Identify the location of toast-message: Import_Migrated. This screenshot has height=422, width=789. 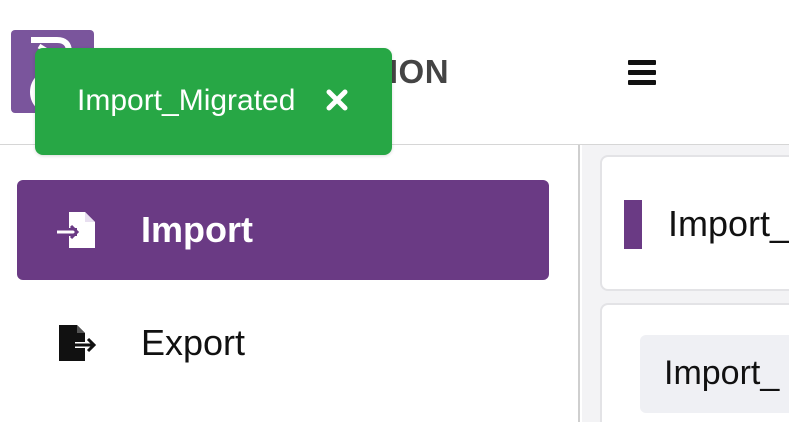
(186, 100).